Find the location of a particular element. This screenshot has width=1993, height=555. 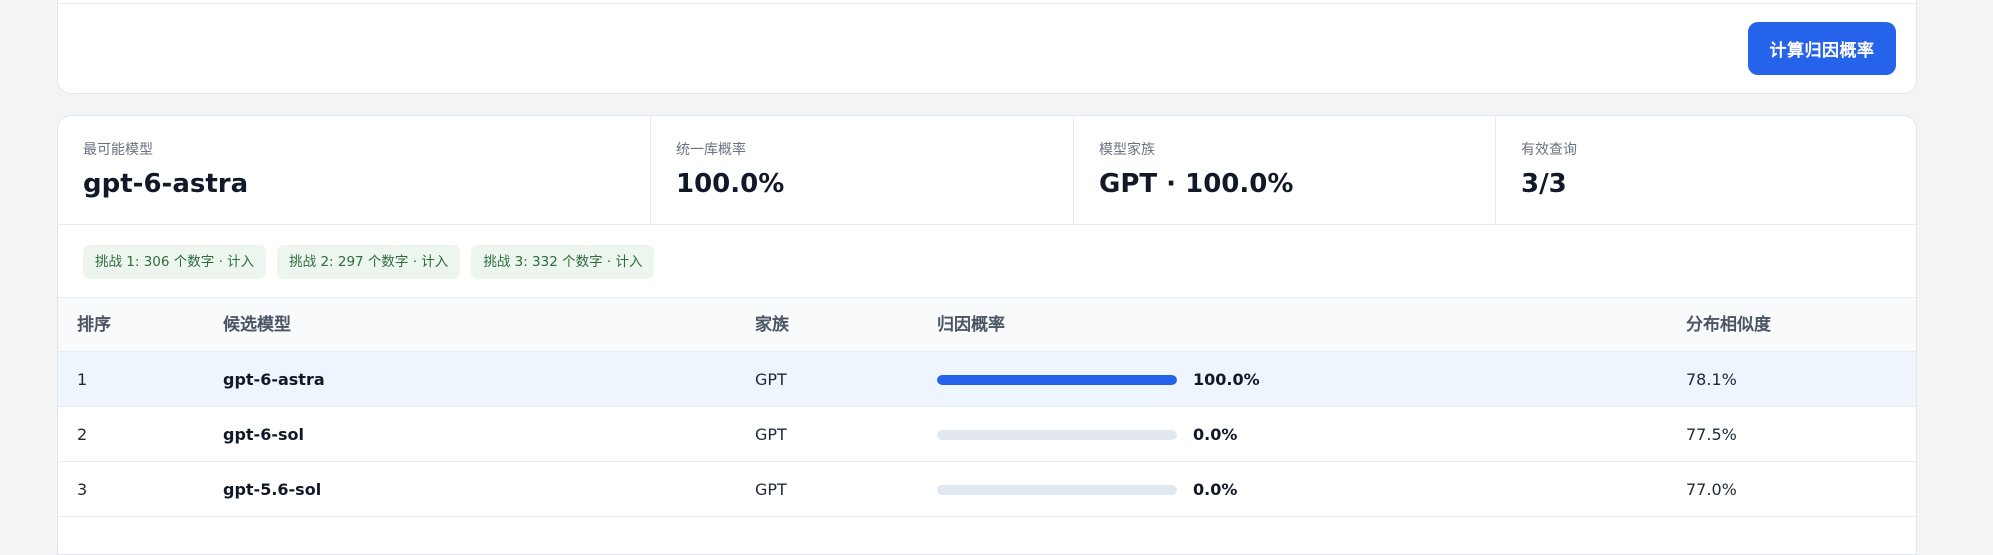

header-family: 家族 is located at coordinates (772, 325).